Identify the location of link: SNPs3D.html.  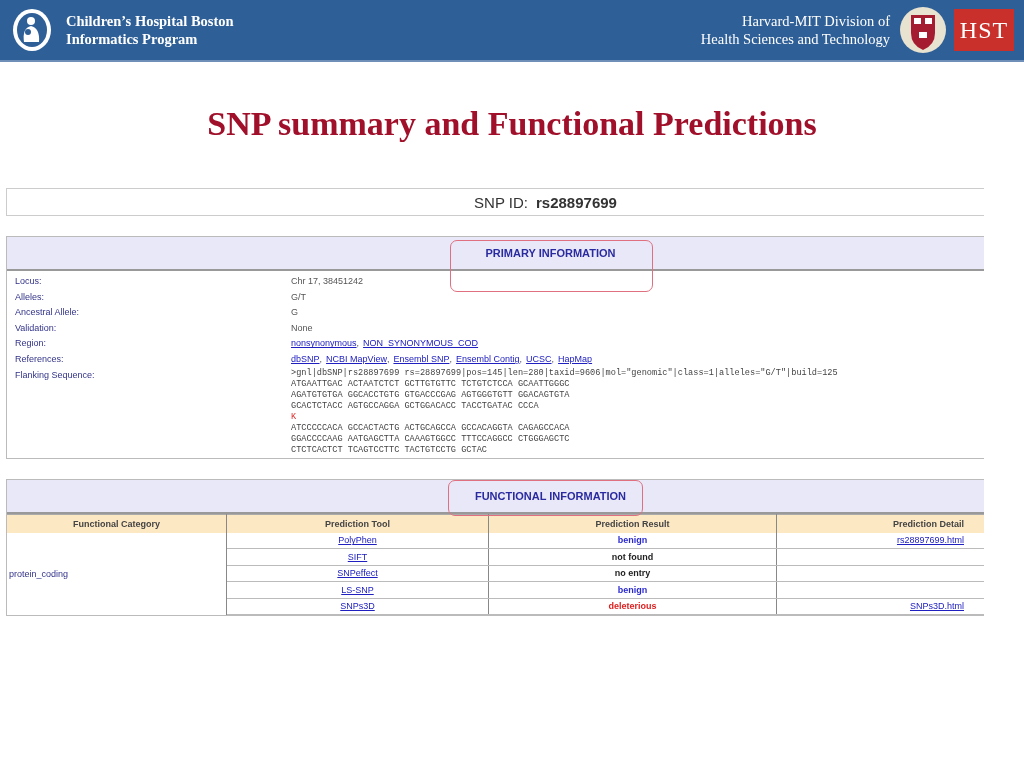
(937, 606).